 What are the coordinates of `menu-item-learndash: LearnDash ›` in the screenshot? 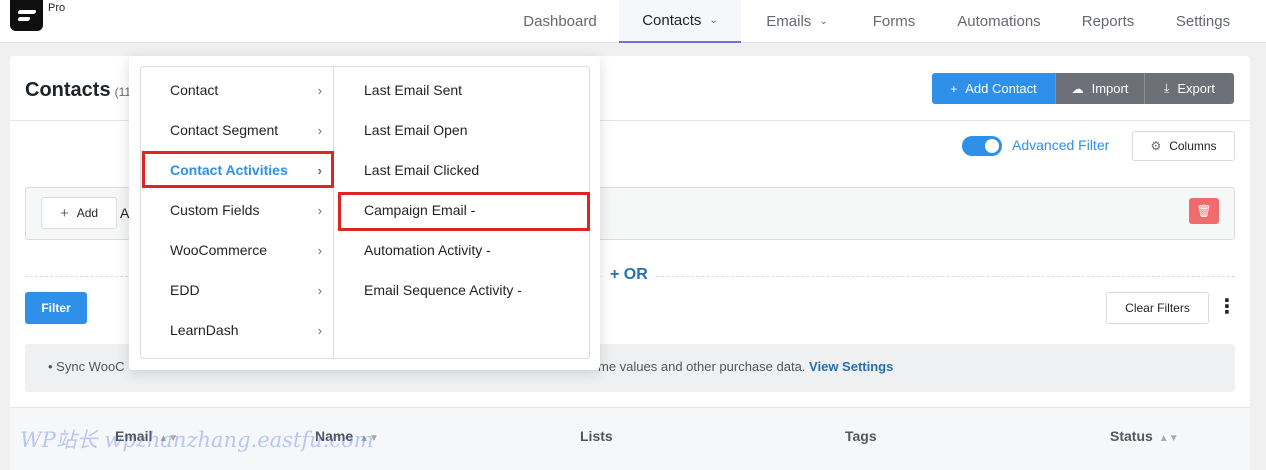 It's located at (237, 330).